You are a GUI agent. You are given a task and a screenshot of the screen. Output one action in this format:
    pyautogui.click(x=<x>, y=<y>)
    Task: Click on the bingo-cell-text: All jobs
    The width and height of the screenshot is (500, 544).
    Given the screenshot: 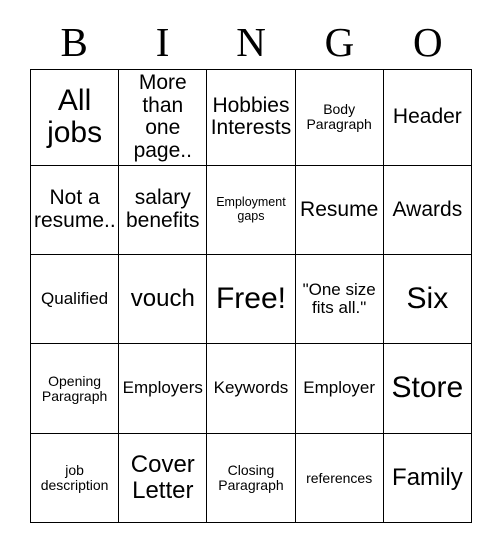 What is the action you would take?
    pyautogui.click(x=75, y=116)
    